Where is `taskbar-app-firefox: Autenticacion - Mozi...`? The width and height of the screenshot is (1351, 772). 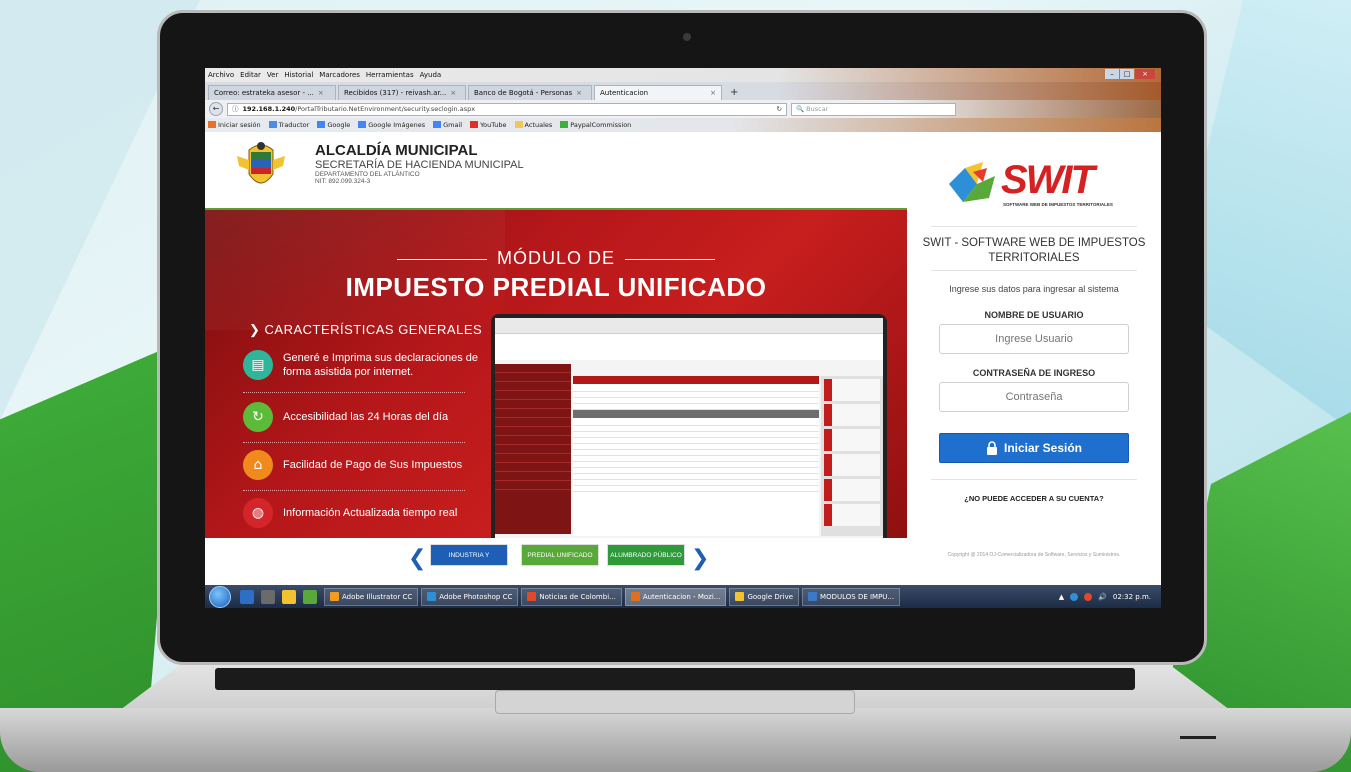
taskbar-app-firefox: Autenticacion - Mozi... is located at coordinates (675, 596).